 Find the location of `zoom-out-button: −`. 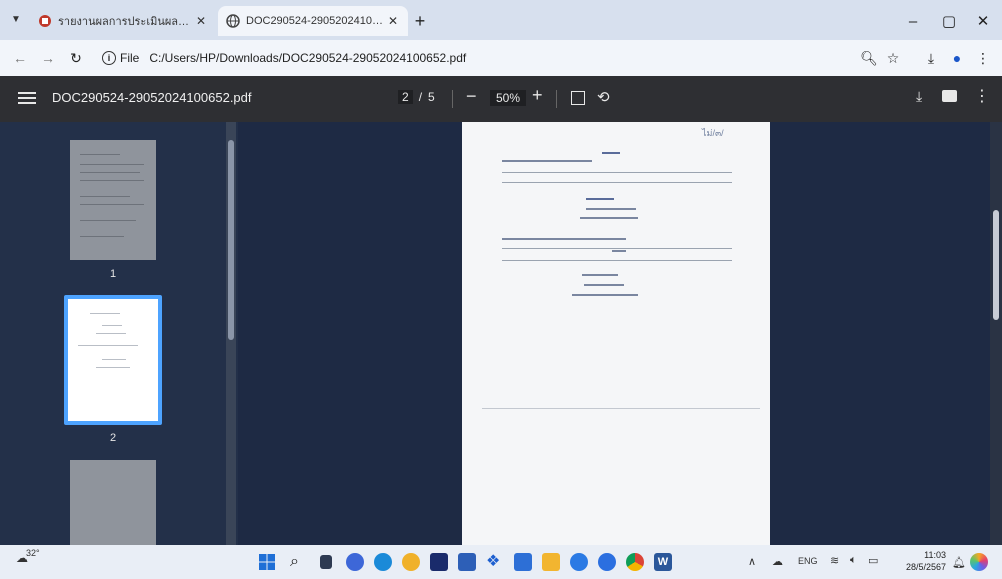

zoom-out-button: − is located at coordinates (471, 96).